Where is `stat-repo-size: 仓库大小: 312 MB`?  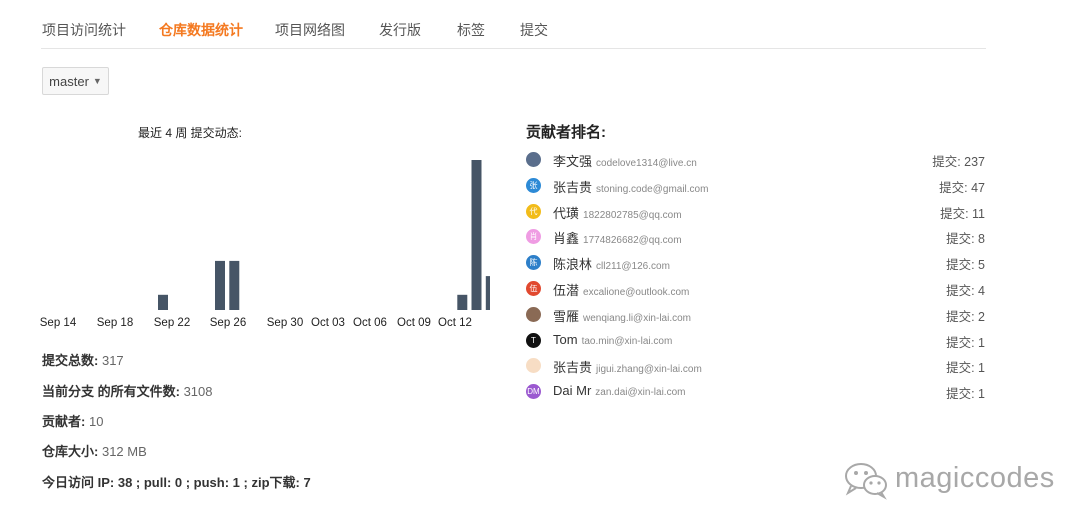 stat-repo-size: 仓库大小: 312 MB is located at coordinates (94, 450).